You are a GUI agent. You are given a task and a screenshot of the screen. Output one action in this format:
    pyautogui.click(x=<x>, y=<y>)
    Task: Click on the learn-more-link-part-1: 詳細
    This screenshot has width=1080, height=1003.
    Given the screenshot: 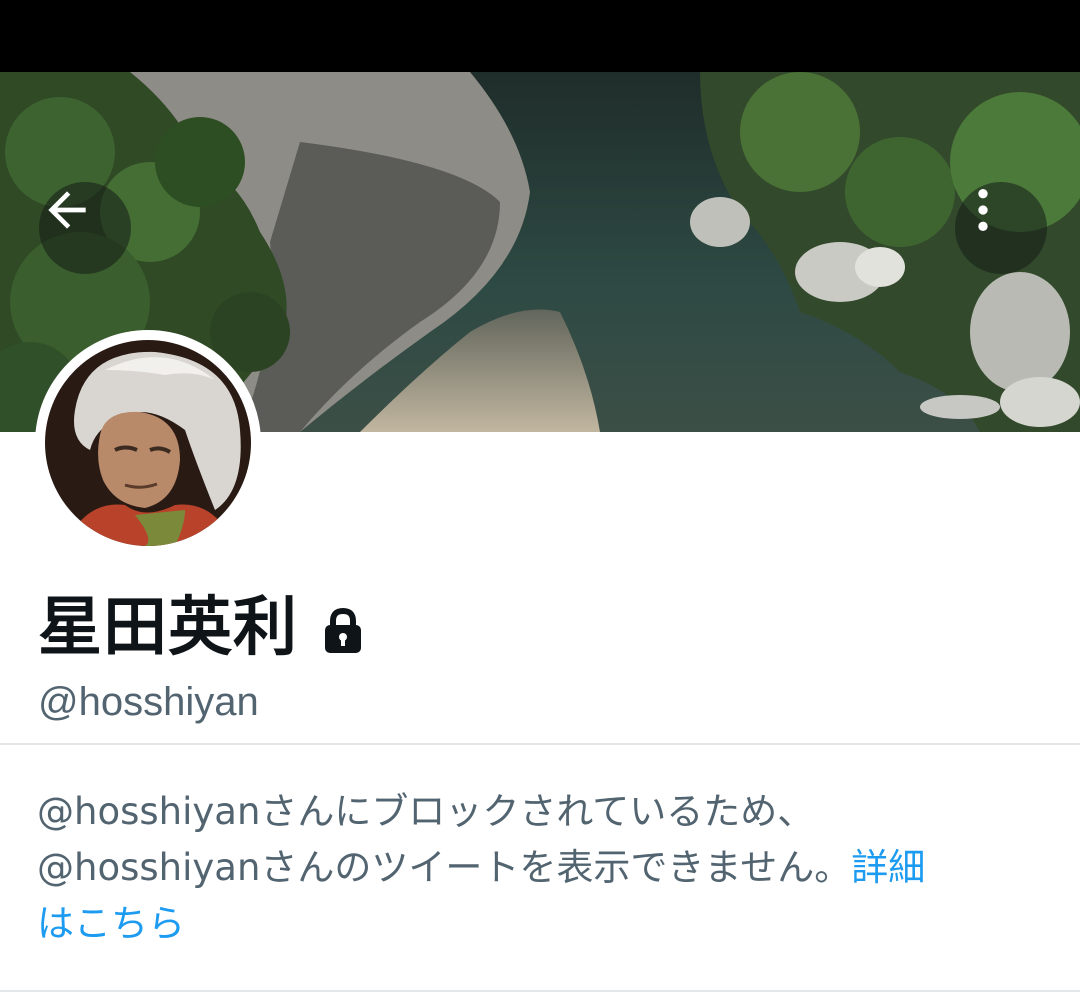 What is the action you would take?
    pyautogui.click(x=888, y=867)
    